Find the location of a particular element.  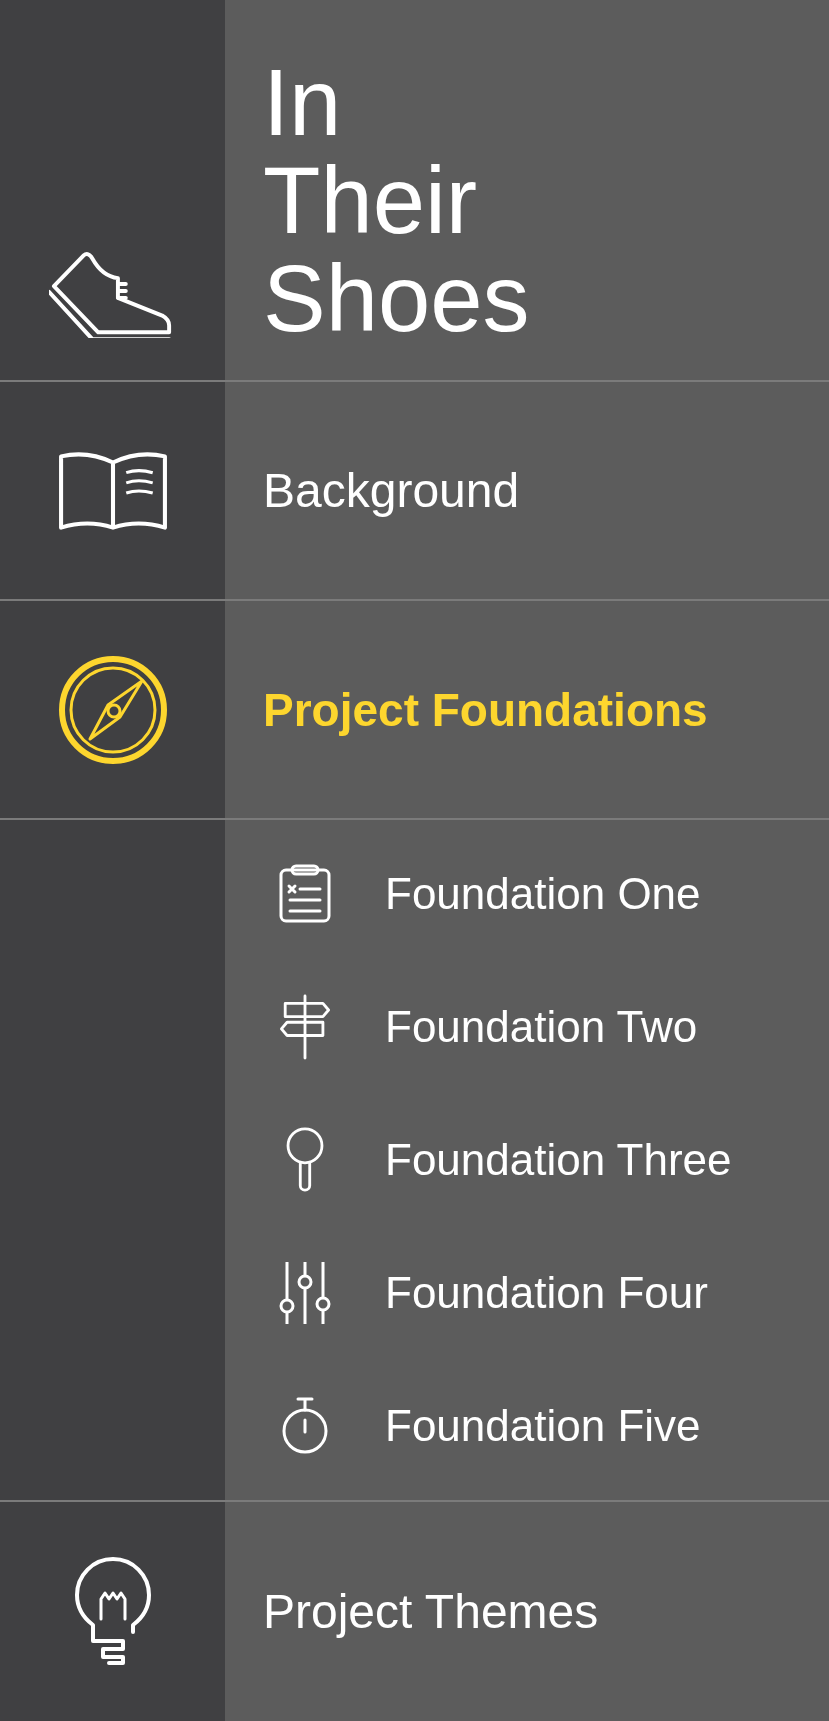

menu-item: Project Themes is located at coordinates (431, 1611).